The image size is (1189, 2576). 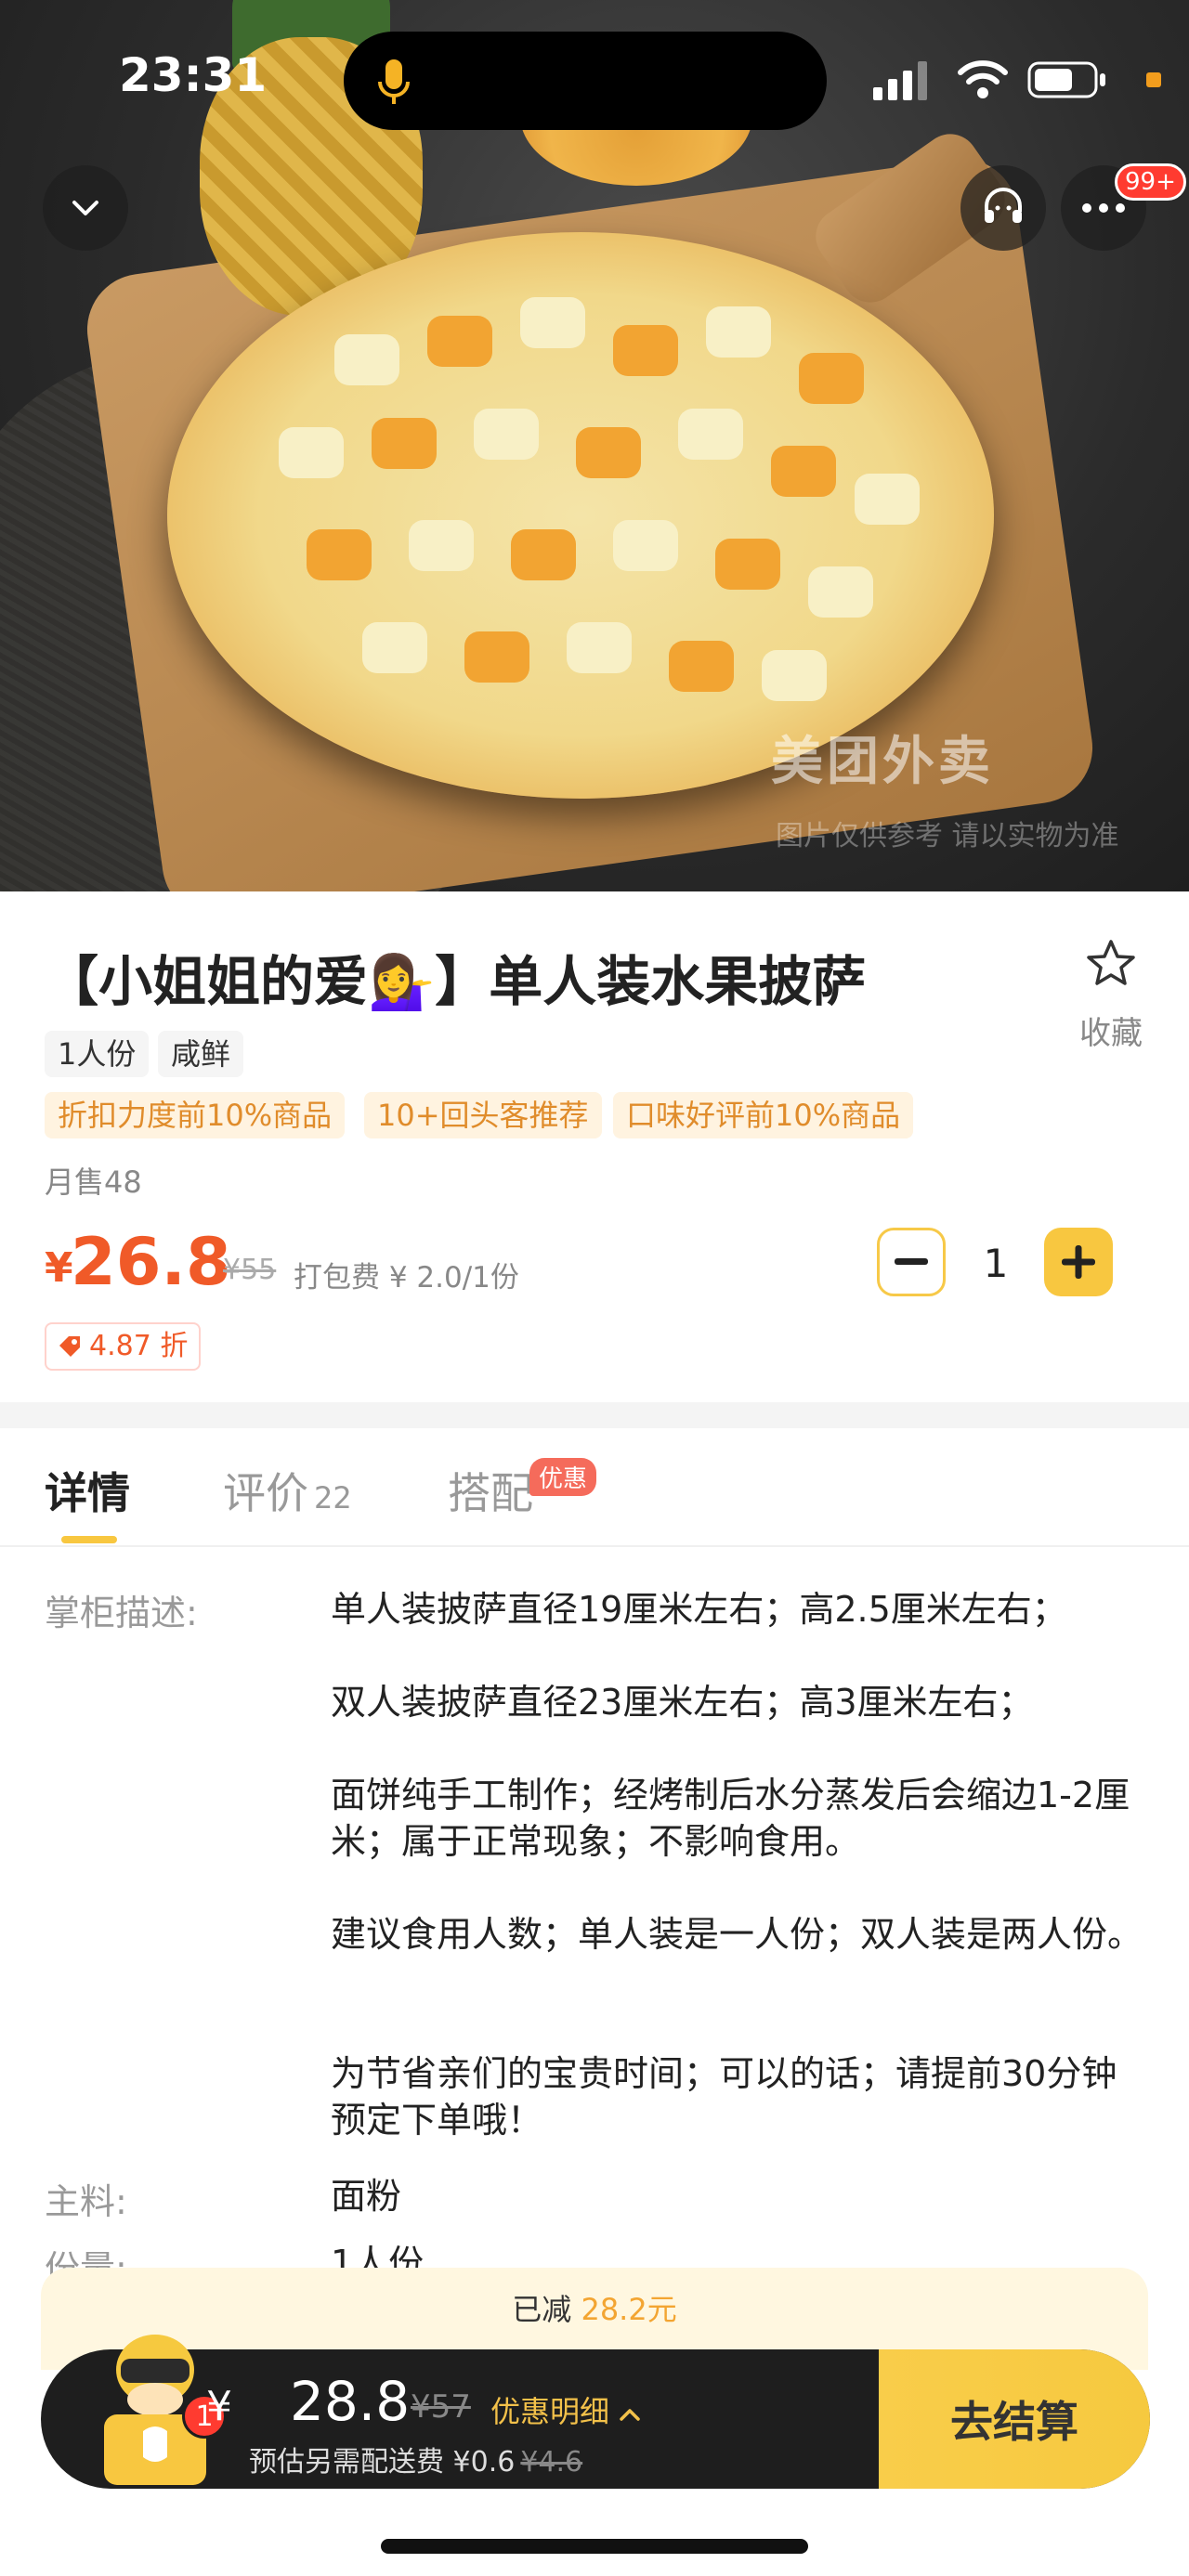 I want to click on cellular-signal-icon, so click(x=900, y=81).